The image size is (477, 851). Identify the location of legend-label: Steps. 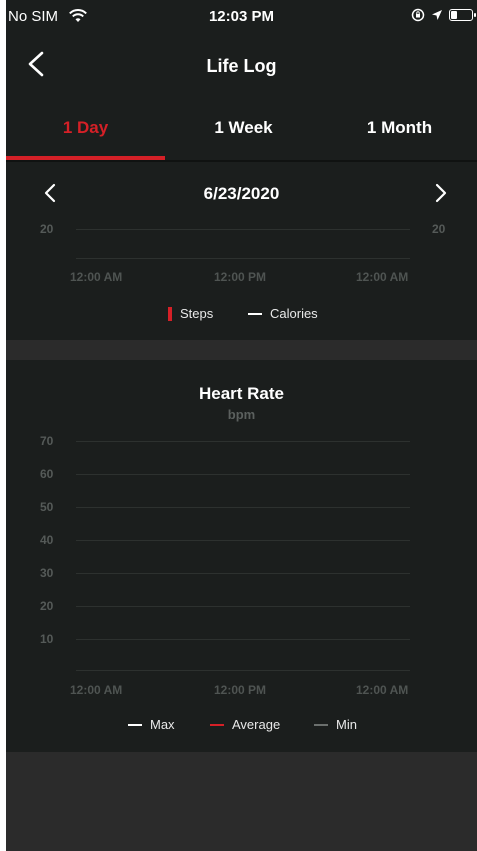
(197, 313).